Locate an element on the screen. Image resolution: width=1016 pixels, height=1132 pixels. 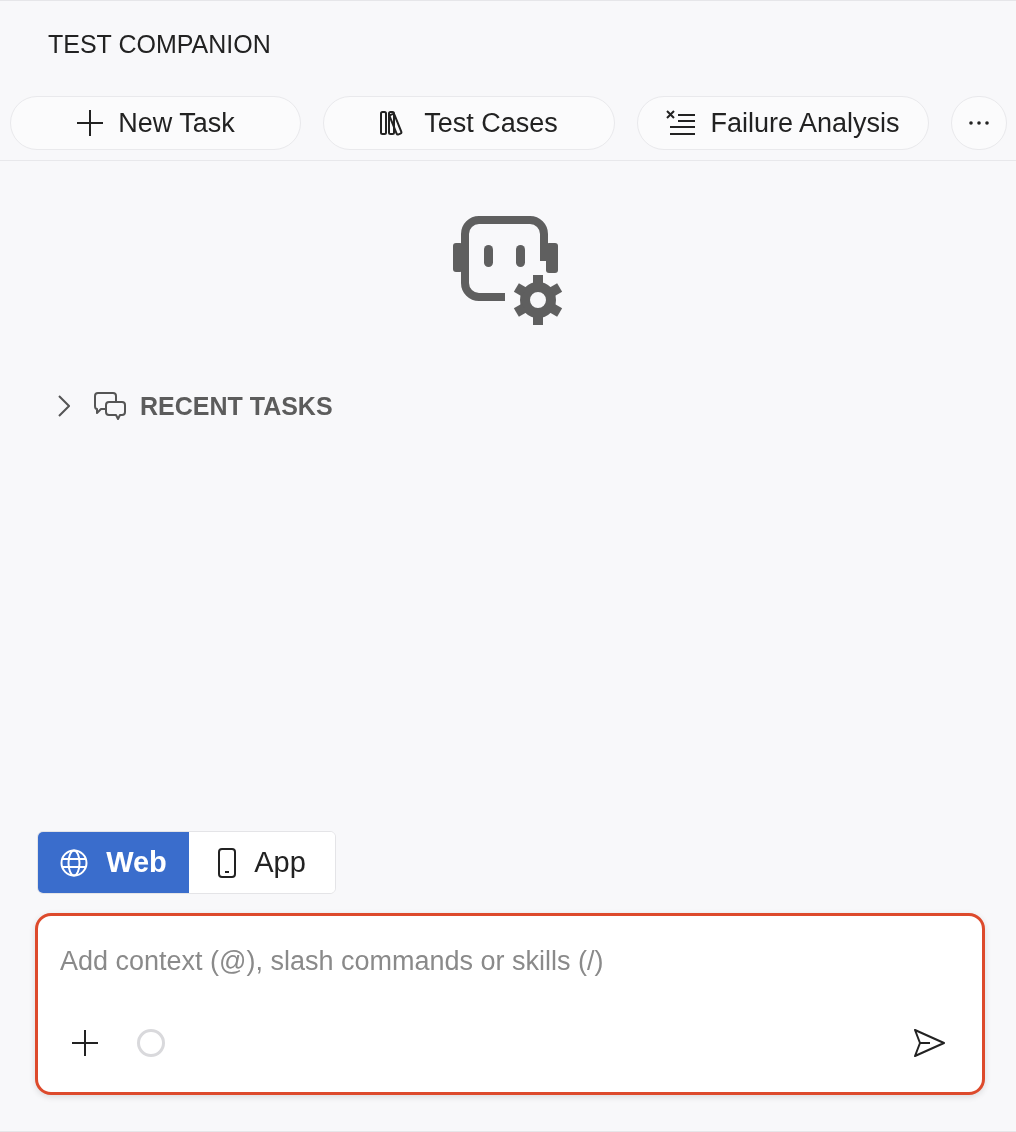
list-x-icon is located at coordinates (681, 123).